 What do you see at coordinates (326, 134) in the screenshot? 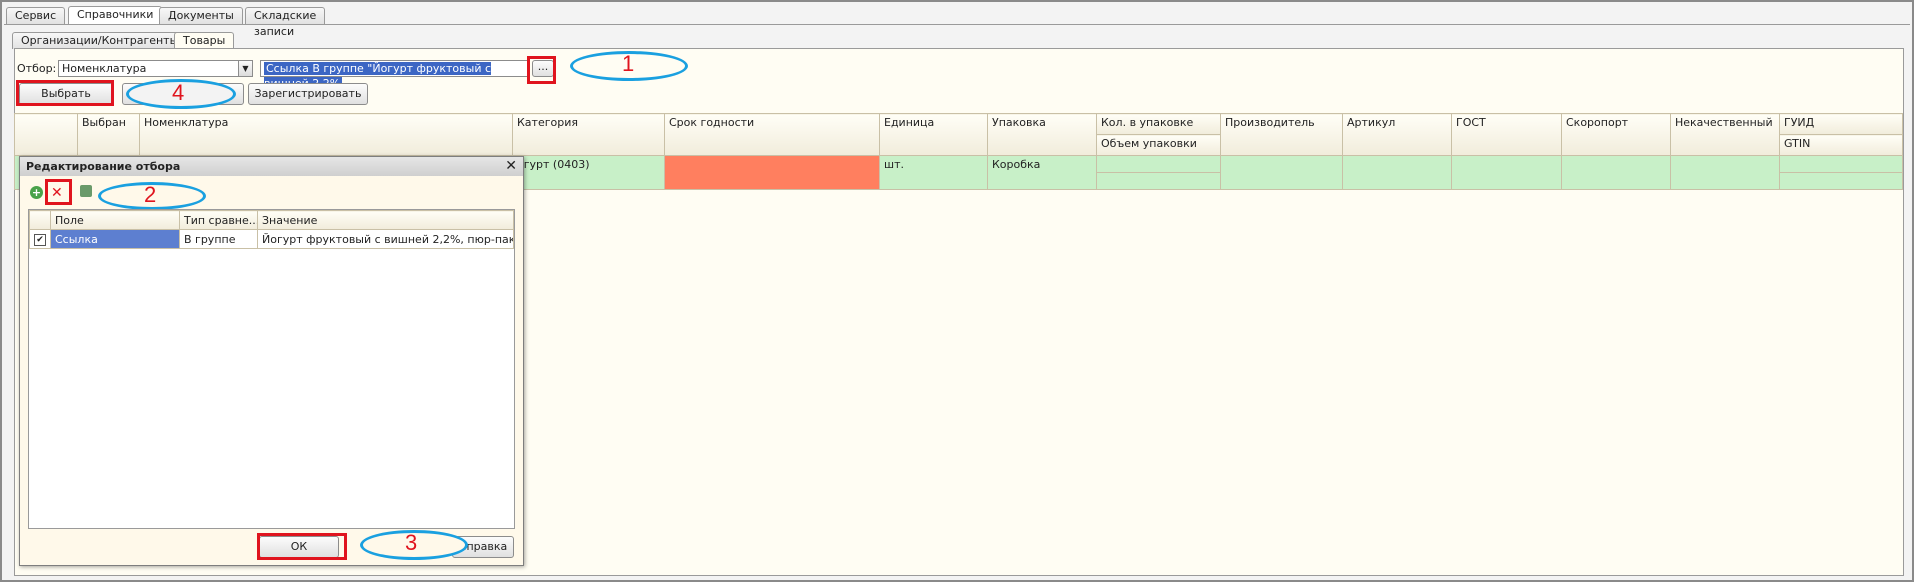
I see `header-nomenclature: Номенклатура` at bounding box center [326, 134].